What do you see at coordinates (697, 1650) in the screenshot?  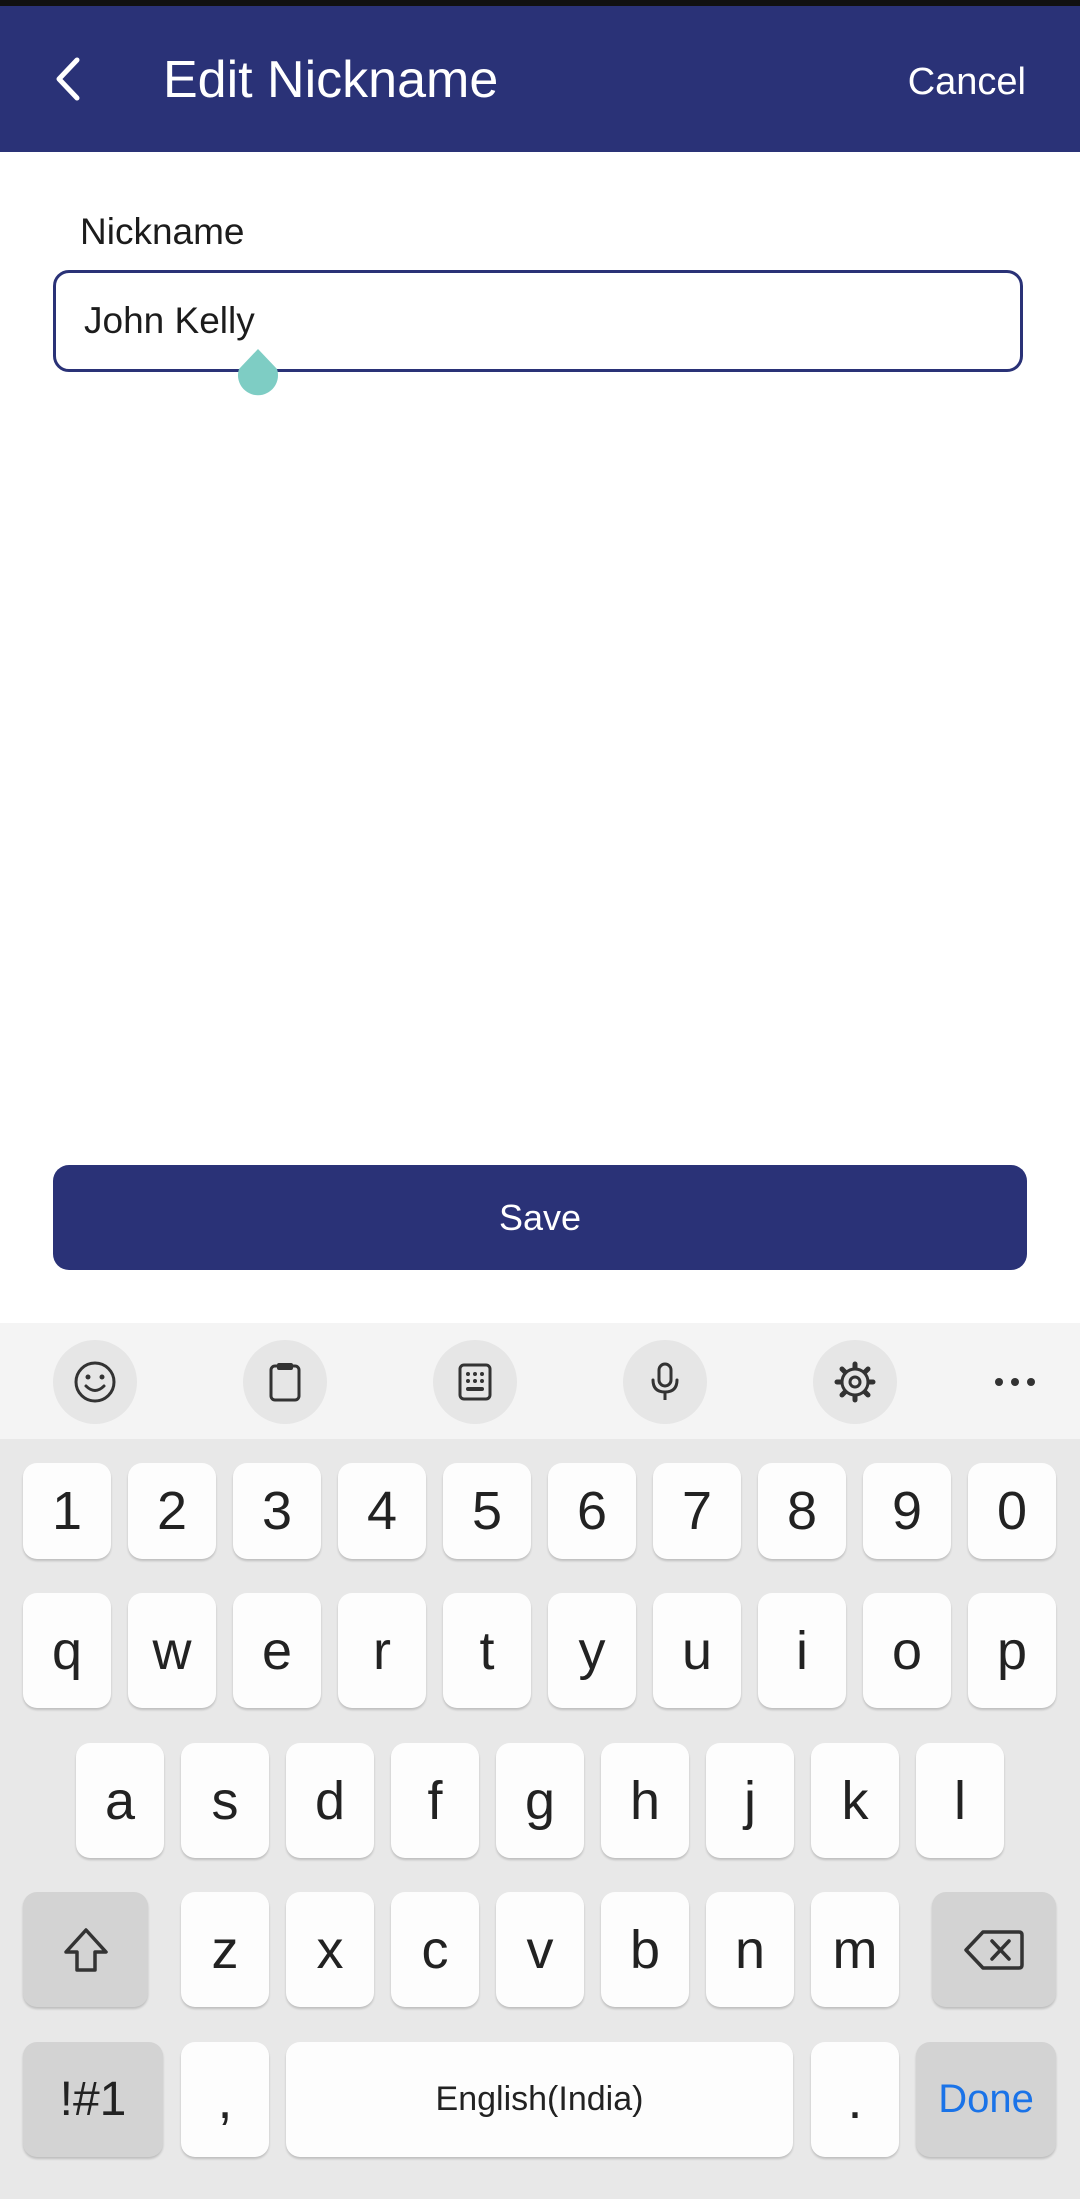 I see `key-u: u` at bounding box center [697, 1650].